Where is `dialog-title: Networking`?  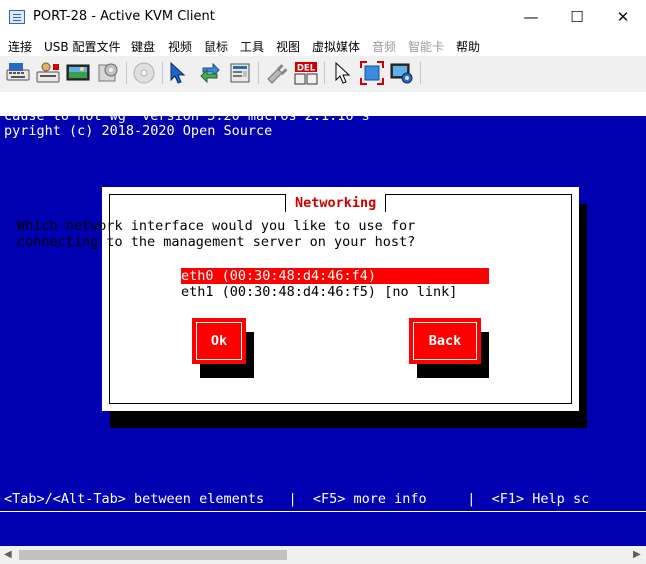 dialog-title: Networking is located at coordinates (336, 203).